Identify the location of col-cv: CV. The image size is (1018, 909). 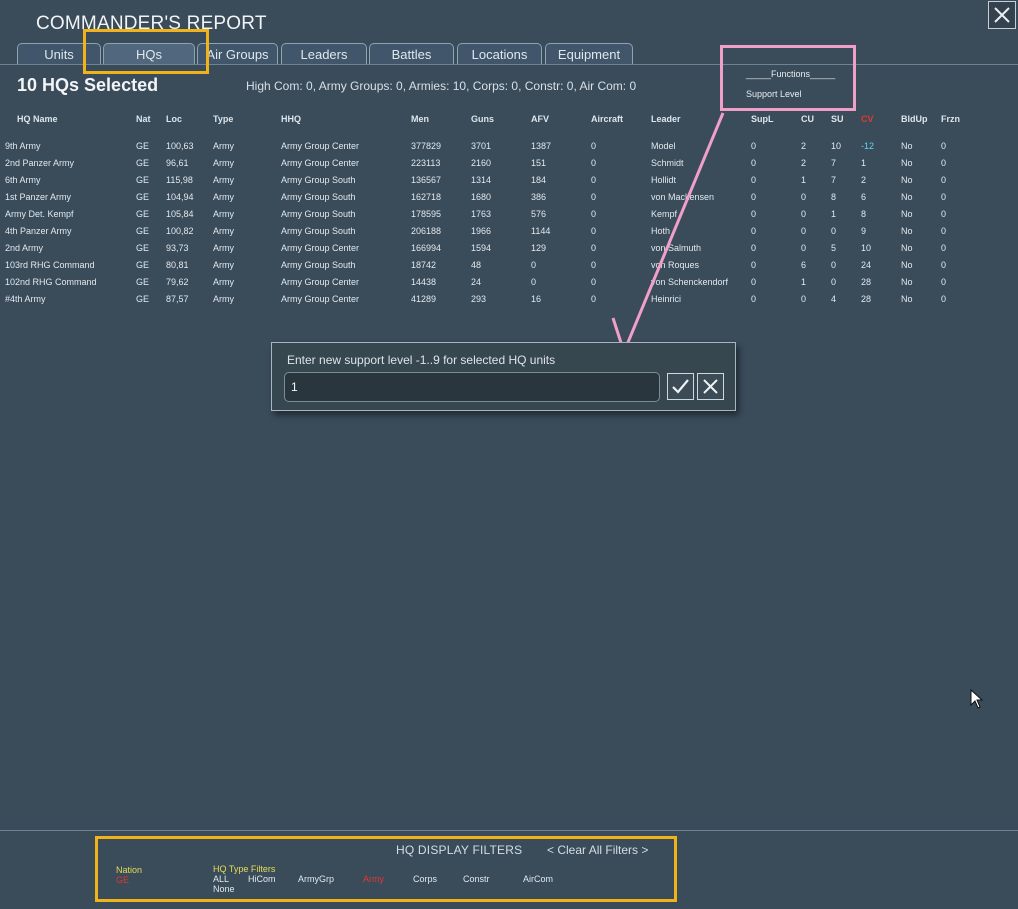
(867, 119).